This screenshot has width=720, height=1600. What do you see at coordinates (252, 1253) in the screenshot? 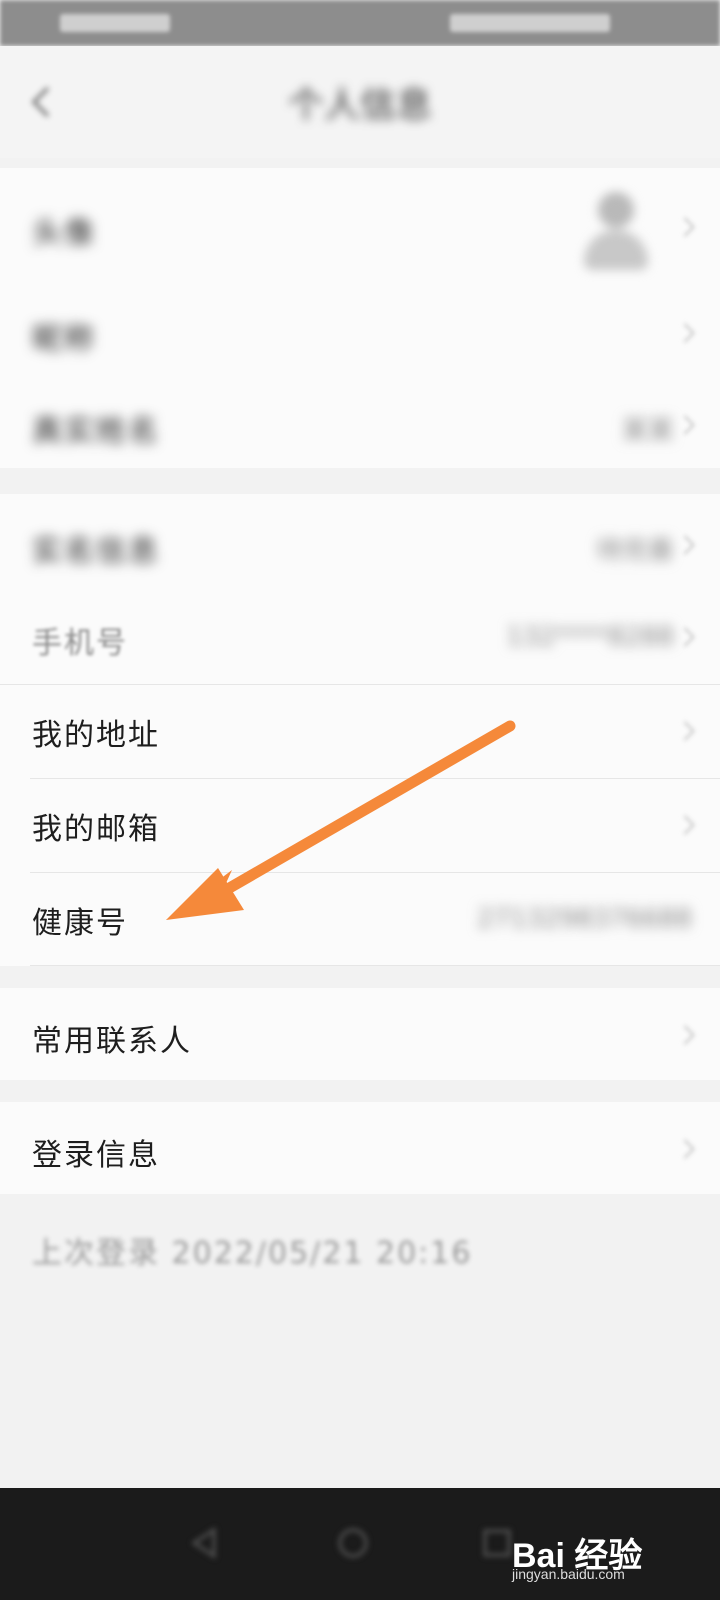
I see `last-login-text: 上次登录 2022/05/21 20:16` at bounding box center [252, 1253].